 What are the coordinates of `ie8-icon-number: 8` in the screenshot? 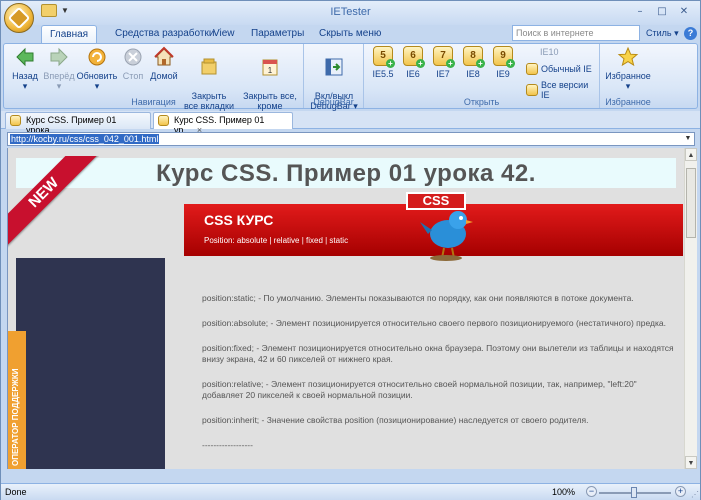 It's located at (473, 55).